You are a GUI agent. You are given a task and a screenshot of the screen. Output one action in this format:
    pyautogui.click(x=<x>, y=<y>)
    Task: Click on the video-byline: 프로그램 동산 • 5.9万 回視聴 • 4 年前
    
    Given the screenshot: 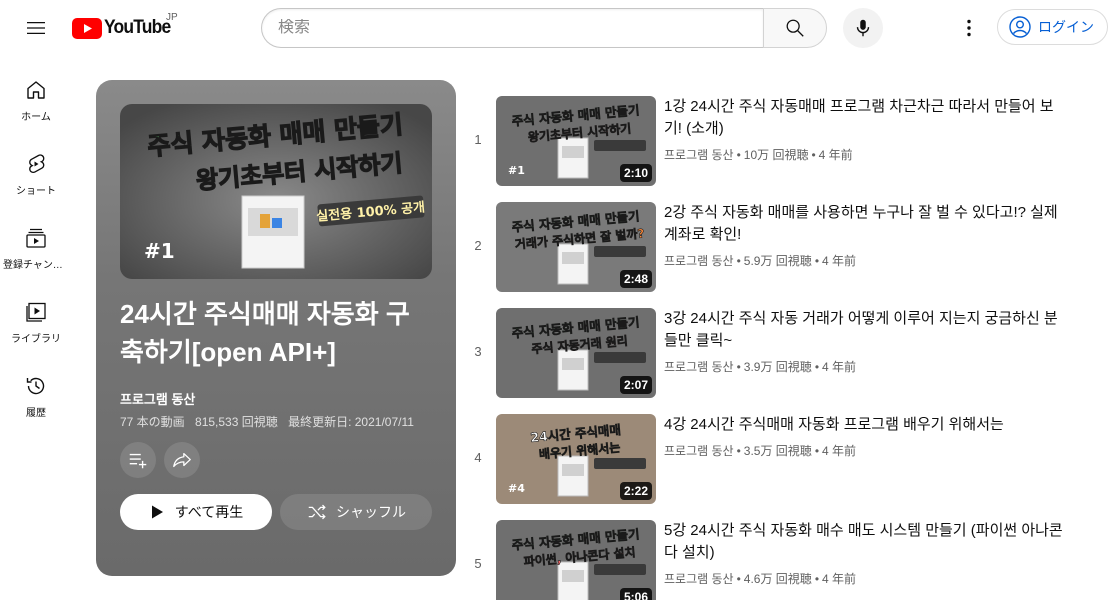 What is the action you would take?
    pyautogui.click(x=760, y=261)
    